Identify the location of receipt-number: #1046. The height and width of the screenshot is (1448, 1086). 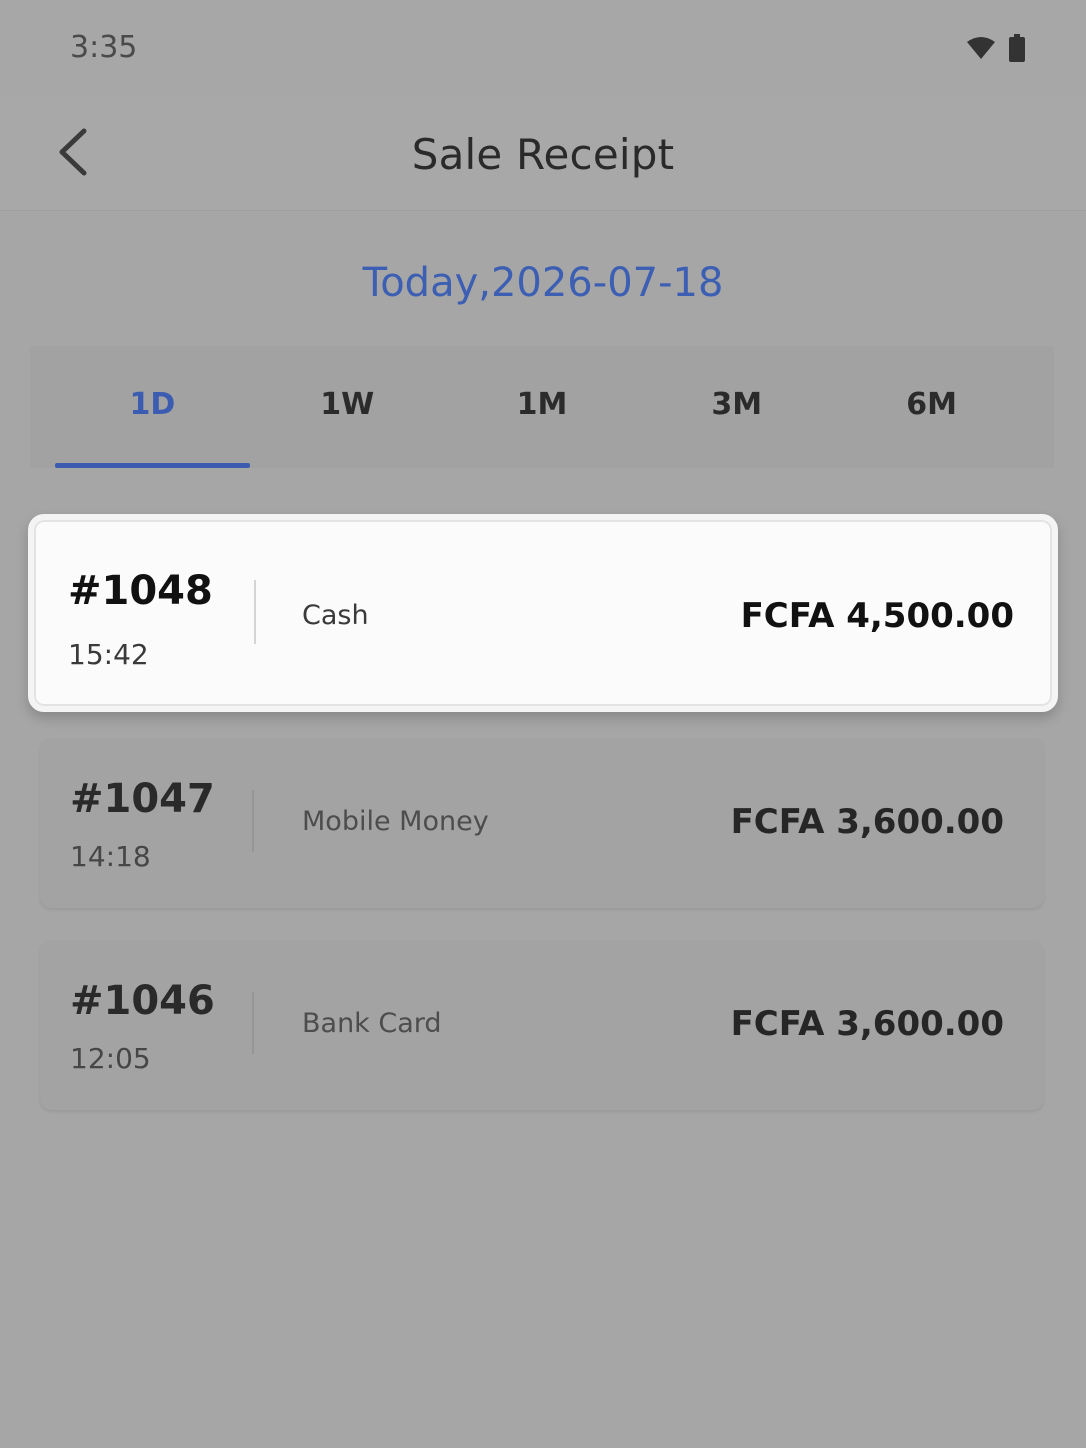
(142, 1001).